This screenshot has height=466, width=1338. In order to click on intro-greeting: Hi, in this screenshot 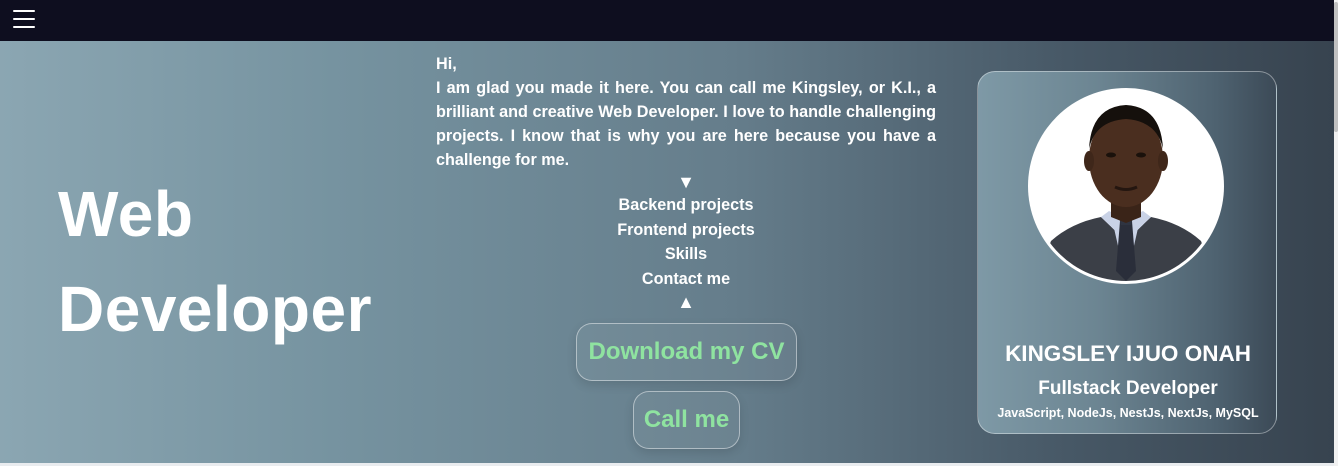, I will do `click(446, 64)`.